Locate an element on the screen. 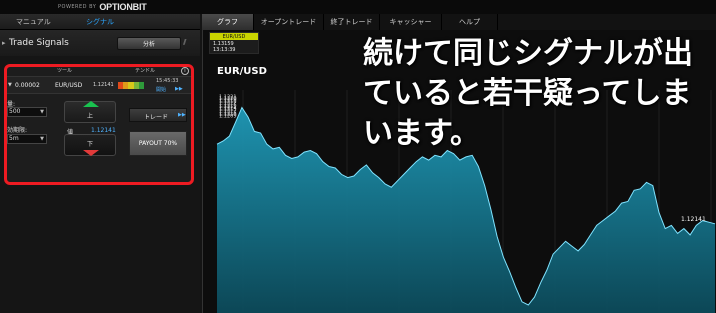  open-arrow-icon: ▶▶ is located at coordinates (179, 89).